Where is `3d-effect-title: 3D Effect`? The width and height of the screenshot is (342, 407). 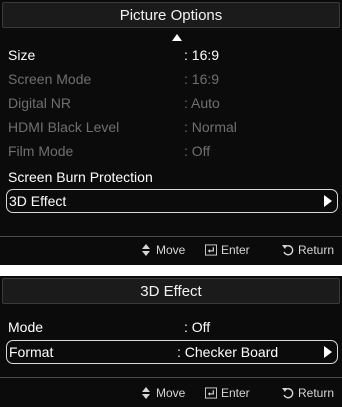
3d-effect-title: 3D Effect is located at coordinates (171, 291).